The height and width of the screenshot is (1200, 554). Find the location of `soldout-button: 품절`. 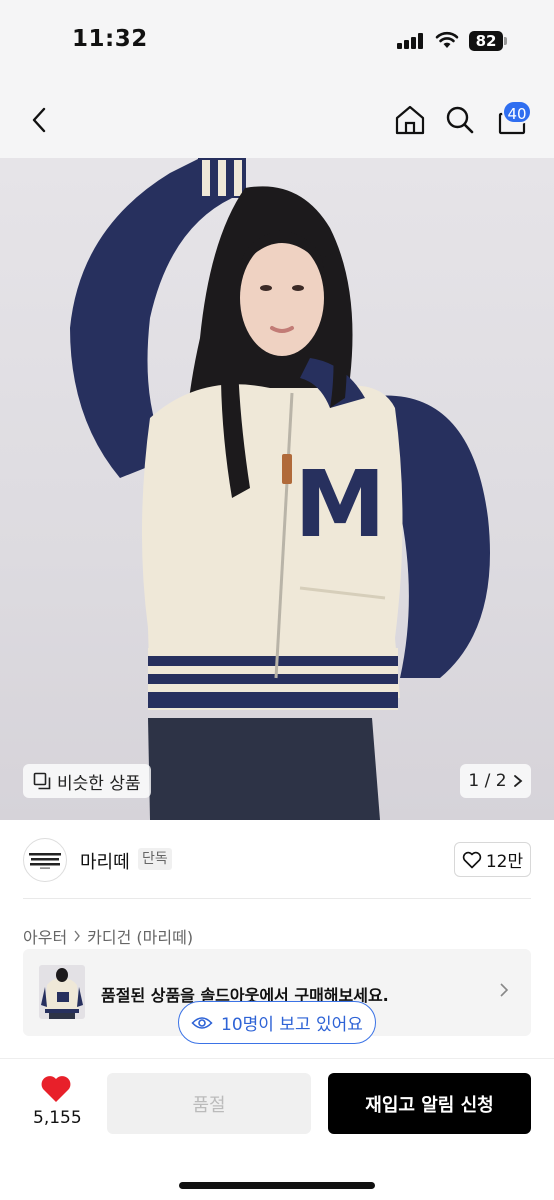

soldout-button: 품절 is located at coordinates (209, 1103).